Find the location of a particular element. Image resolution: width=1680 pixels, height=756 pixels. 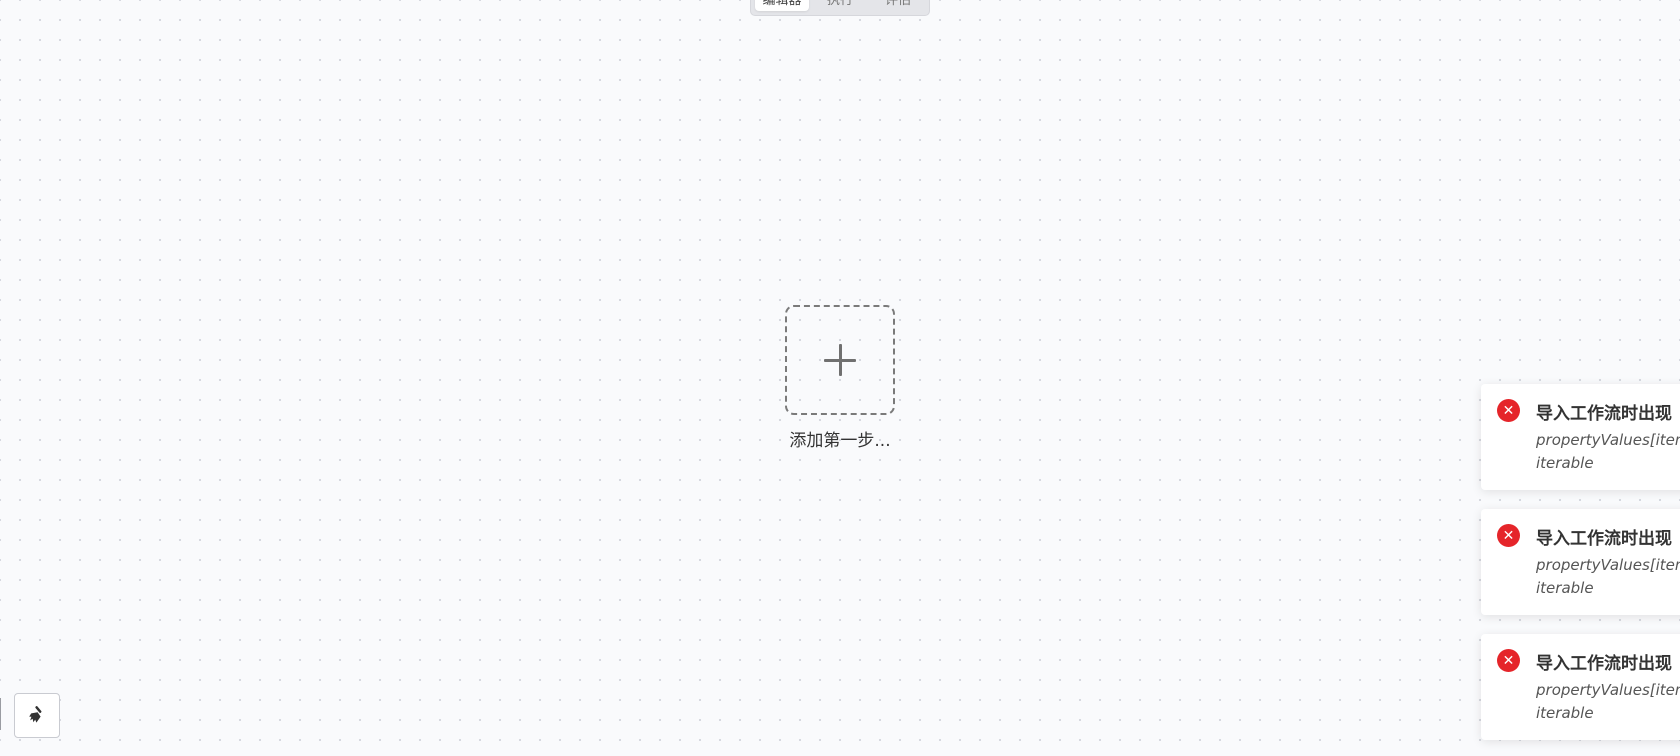

add-first-step-button is located at coordinates (840, 360).